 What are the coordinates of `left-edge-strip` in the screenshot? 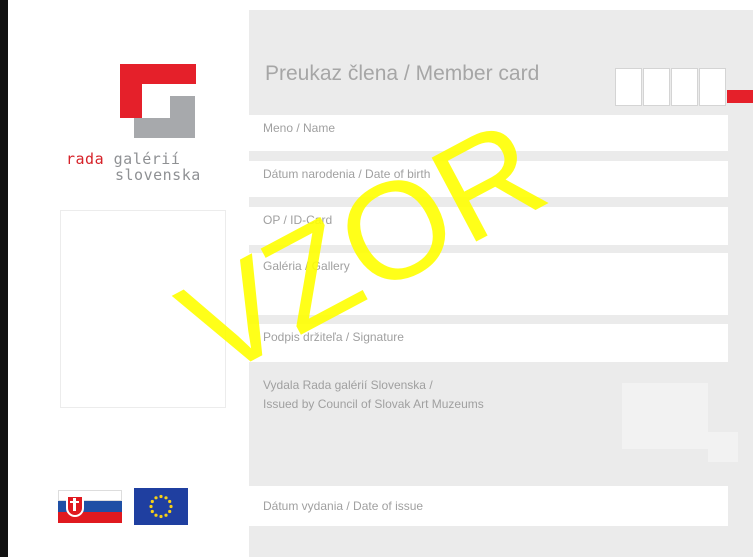 It's located at (4, 278).